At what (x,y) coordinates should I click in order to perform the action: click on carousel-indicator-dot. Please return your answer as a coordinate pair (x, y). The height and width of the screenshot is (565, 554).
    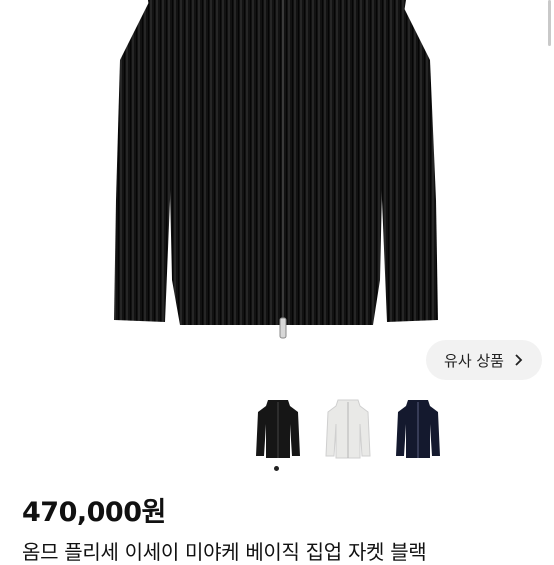
    Looking at the image, I should click on (276, 468).